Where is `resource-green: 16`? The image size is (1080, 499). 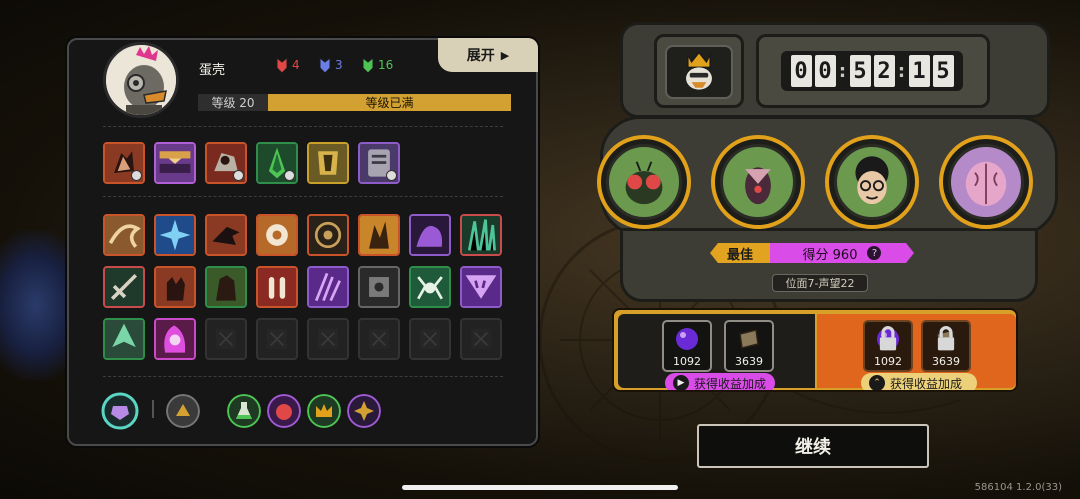
resource-green: 16 is located at coordinates (377, 65).